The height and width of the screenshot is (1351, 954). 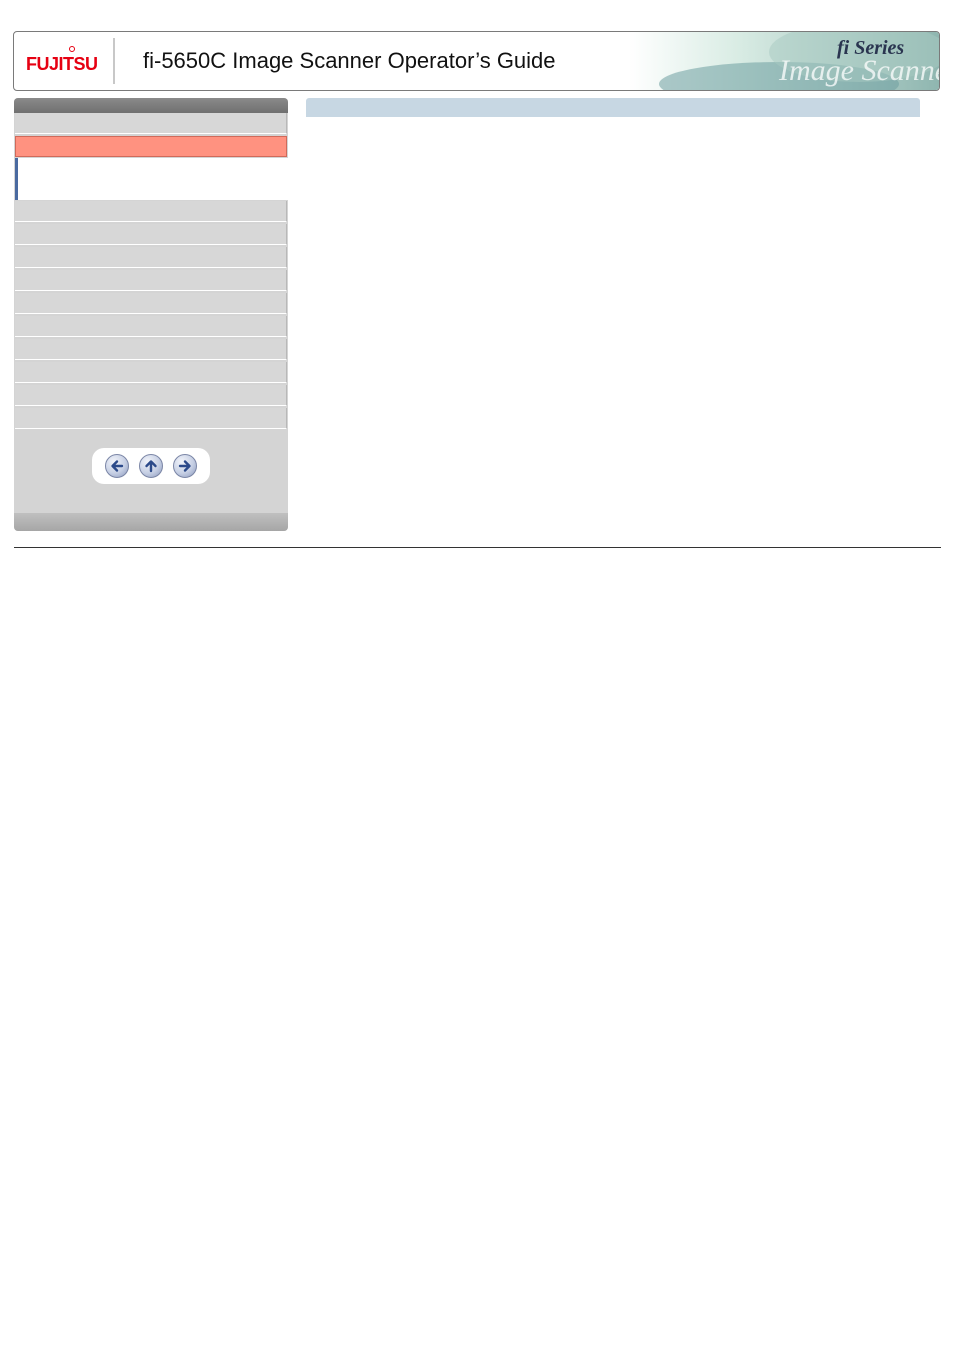 I want to click on up-button, so click(x=151, y=466).